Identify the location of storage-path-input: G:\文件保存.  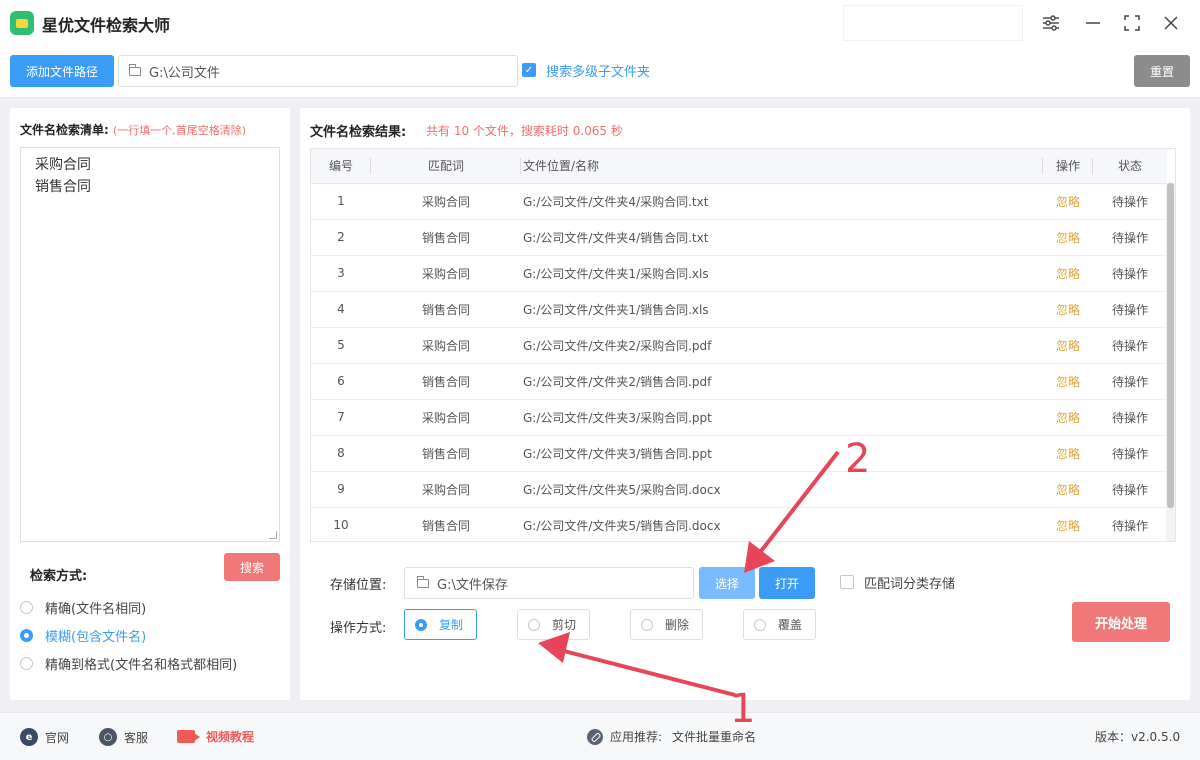
(549, 583).